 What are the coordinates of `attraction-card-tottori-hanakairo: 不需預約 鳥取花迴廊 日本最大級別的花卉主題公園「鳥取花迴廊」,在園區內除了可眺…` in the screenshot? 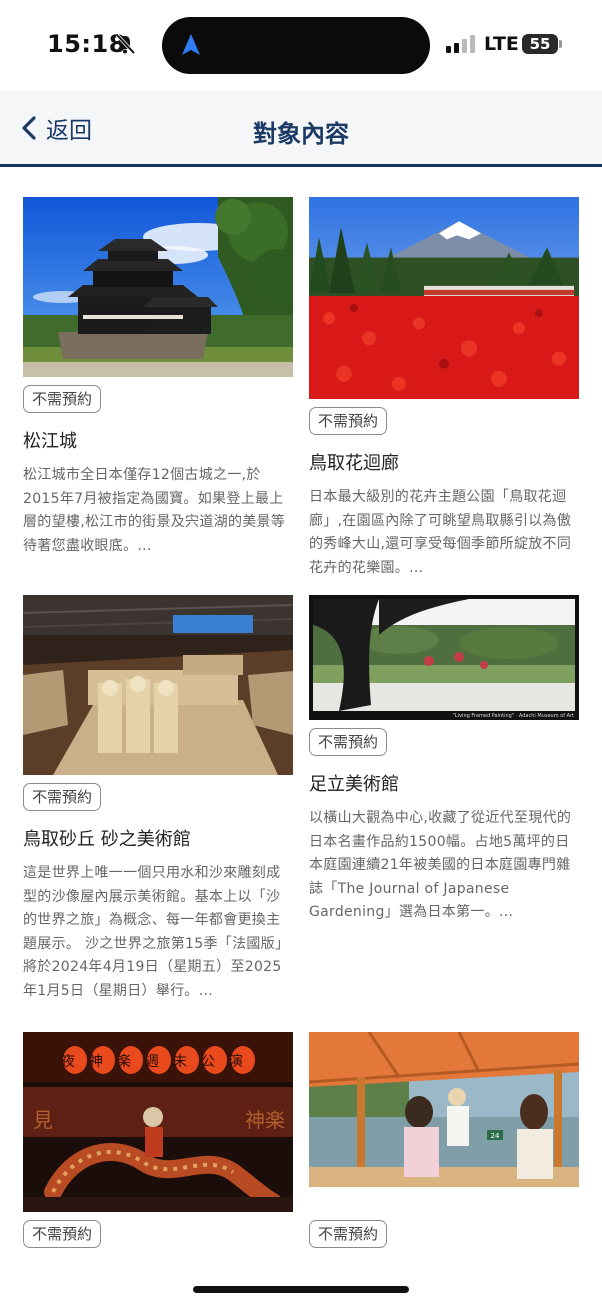 It's located at (444, 388).